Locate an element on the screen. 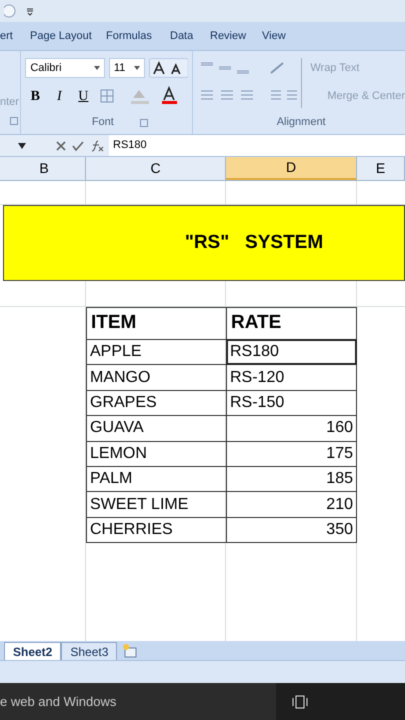 The height and width of the screenshot is (720, 405). ribbon-tab: View is located at coordinates (282, 36).